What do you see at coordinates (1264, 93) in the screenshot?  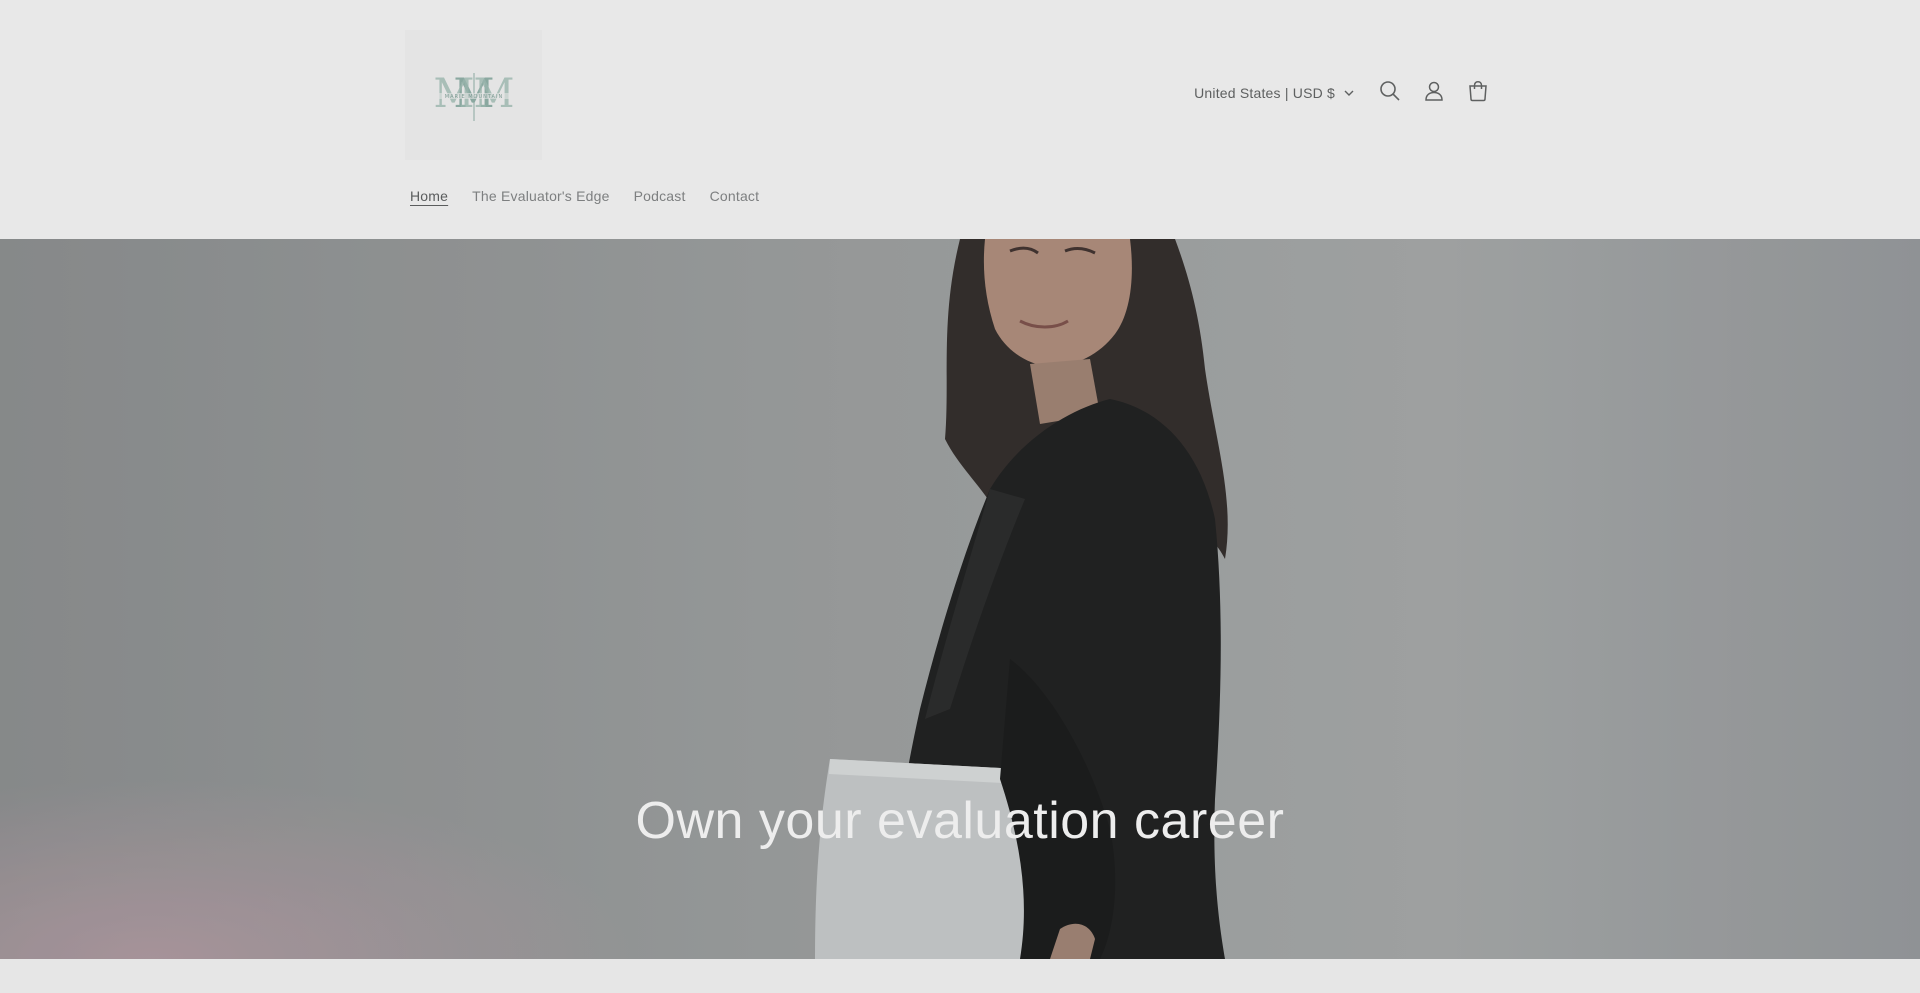 I see `country-selector-label: United States | USD $` at bounding box center [1264, 93].